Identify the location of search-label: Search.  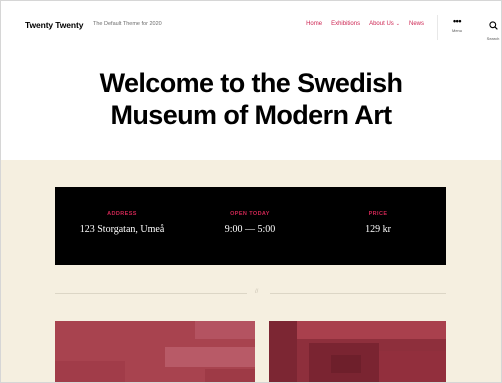
(493, 38).